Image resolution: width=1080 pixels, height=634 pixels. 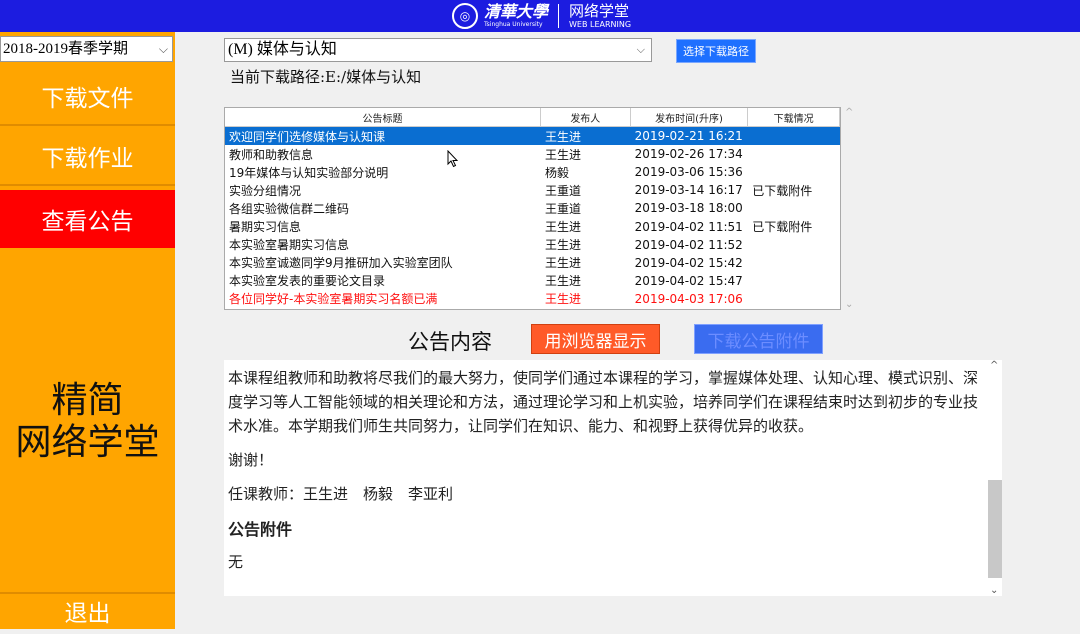 I want to click on attachments-value: 无, so click(x=236, y=562).